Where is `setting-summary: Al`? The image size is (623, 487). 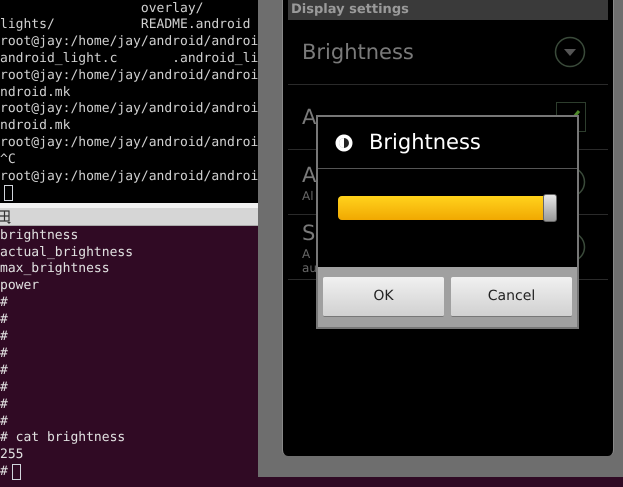 setting-summary: Al is located at coordinates (308, 196).